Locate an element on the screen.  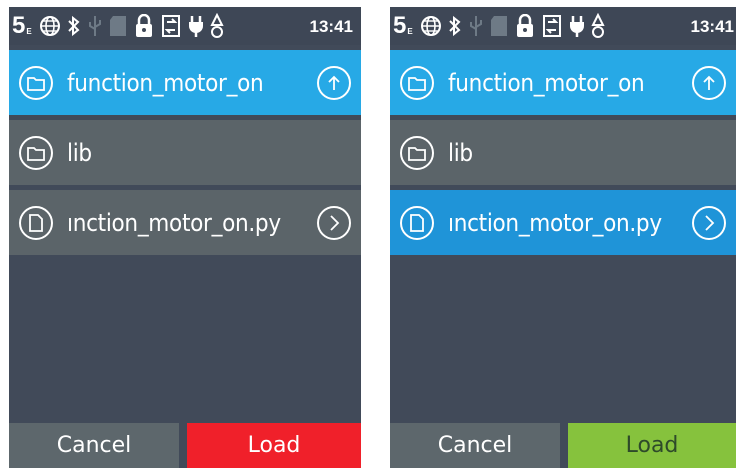
list-item-file: ınction_motor_on.py is located at coordinates (185, 222).